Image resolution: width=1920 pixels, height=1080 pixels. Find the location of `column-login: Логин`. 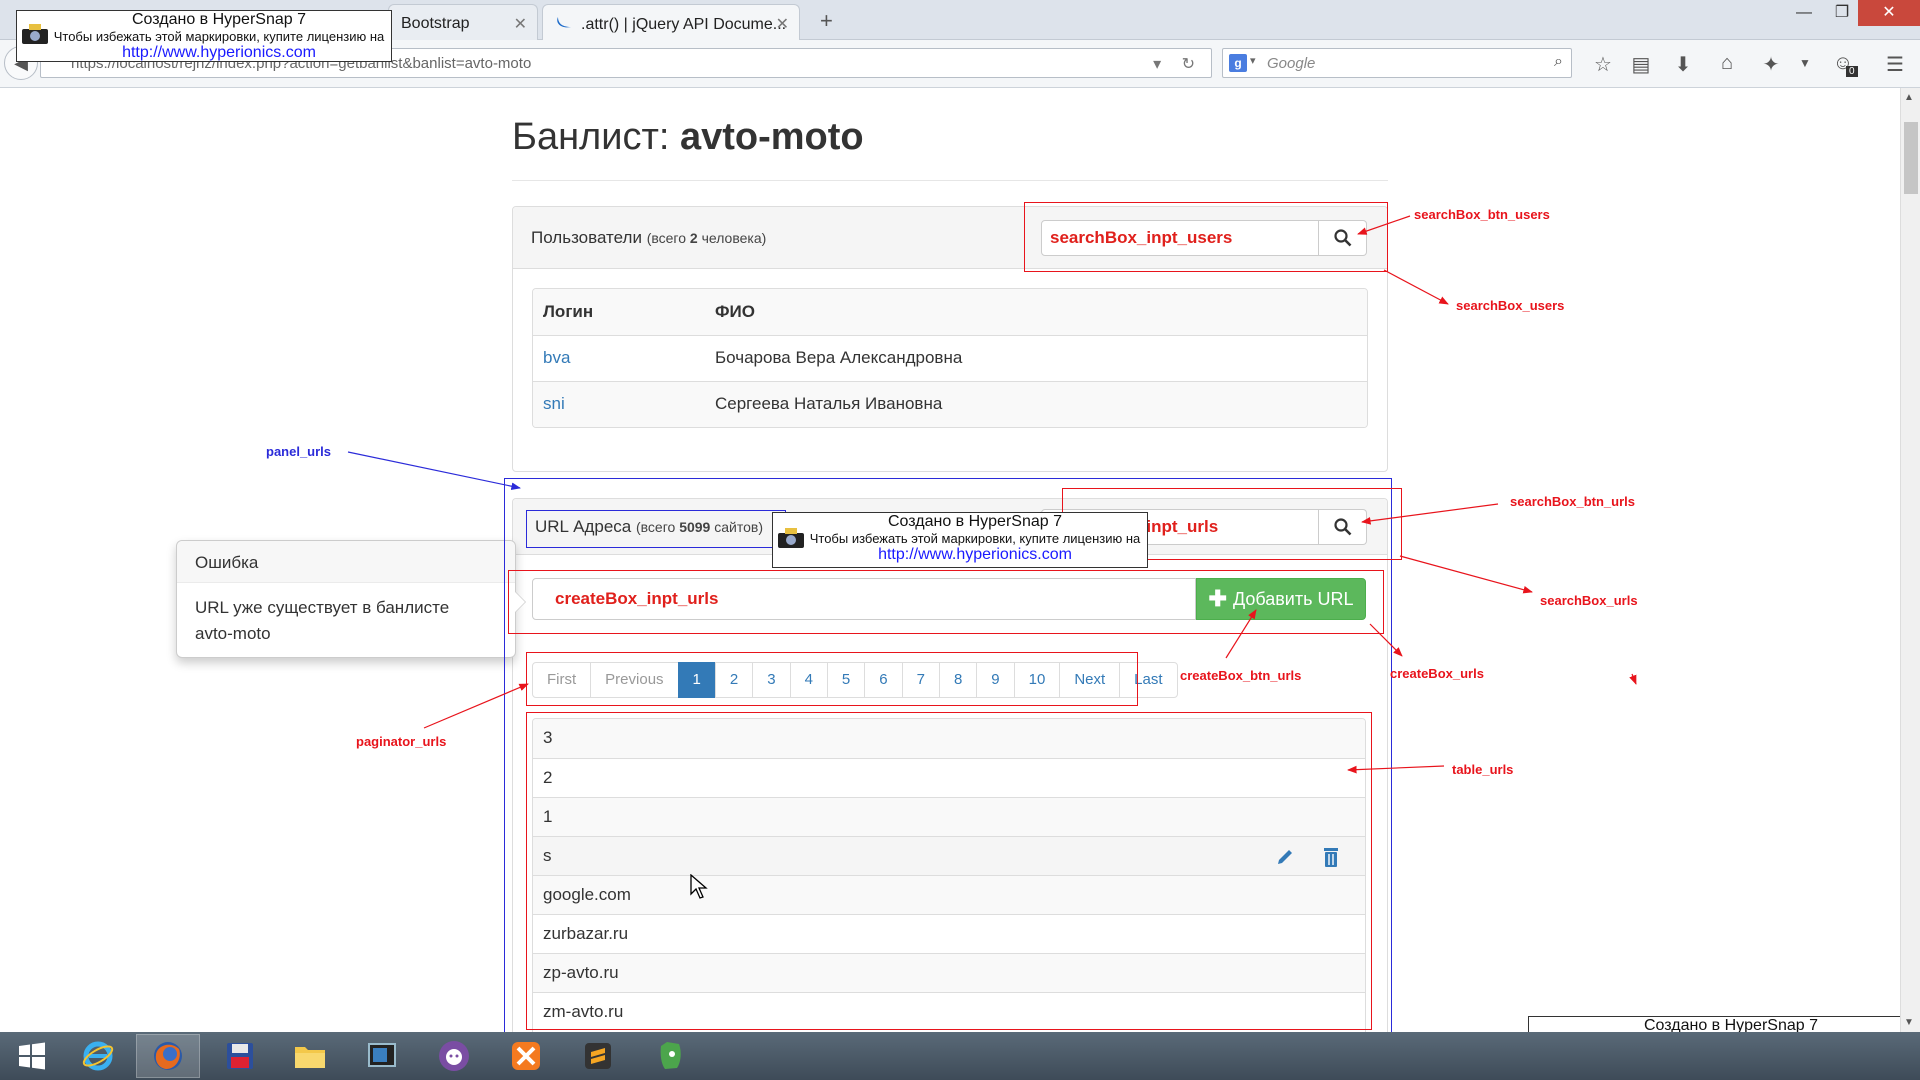

column-login: Логин is located at coordinates (568, 311).